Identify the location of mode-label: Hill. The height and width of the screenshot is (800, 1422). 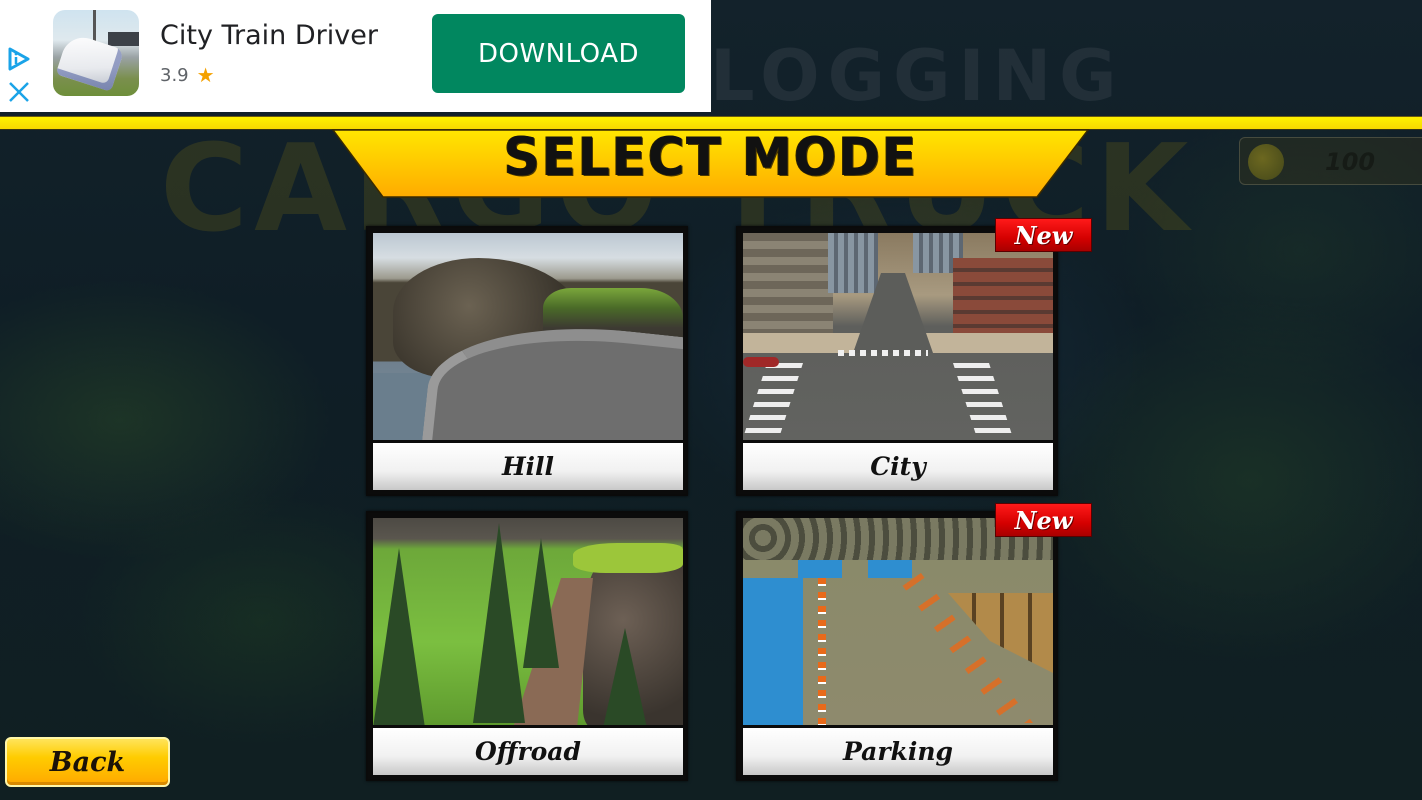
(528, 466).